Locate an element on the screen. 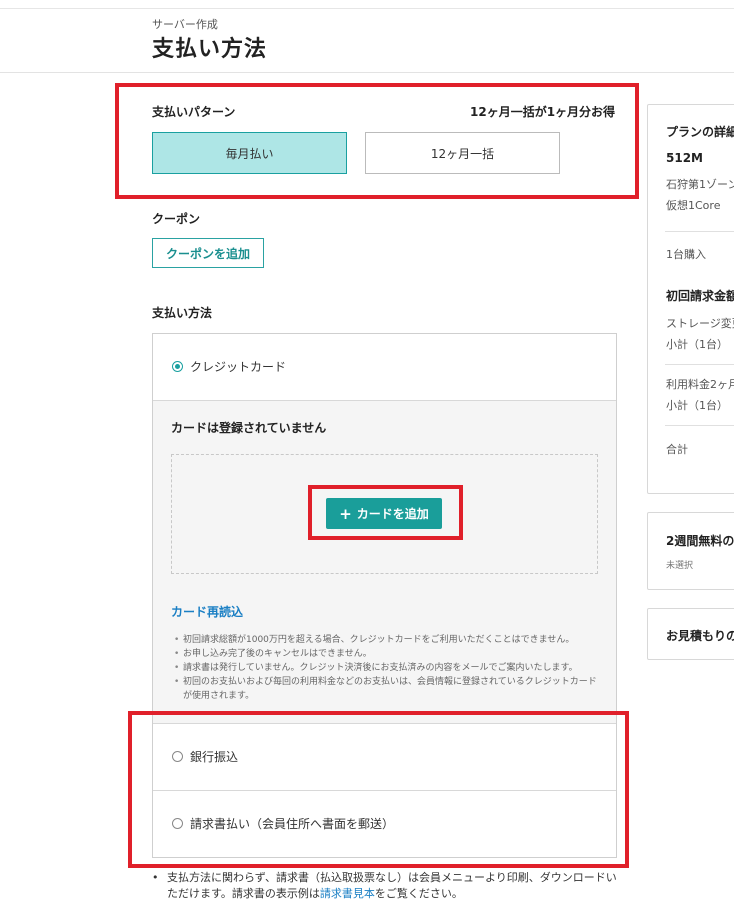 Image resolution: width=734 pixels, height=902 pixels. credit-card-radio is located at coordinates (177, 366).